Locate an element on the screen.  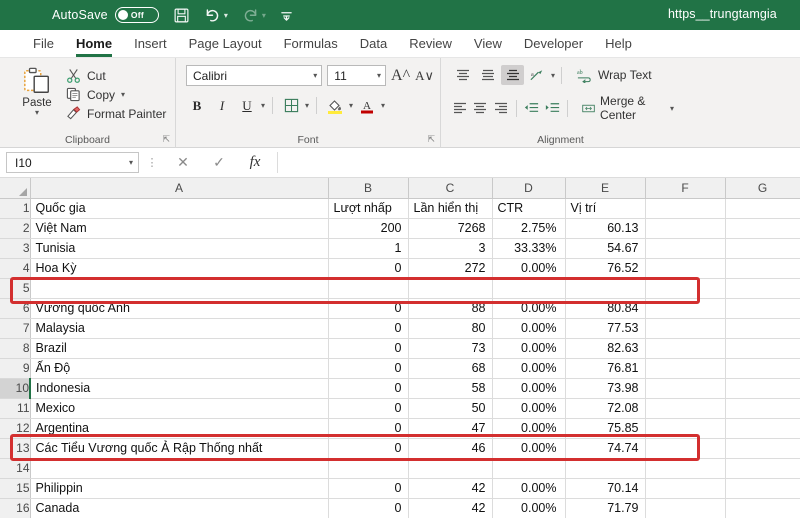
column-header-c: C is located at coordinates (450, 188).